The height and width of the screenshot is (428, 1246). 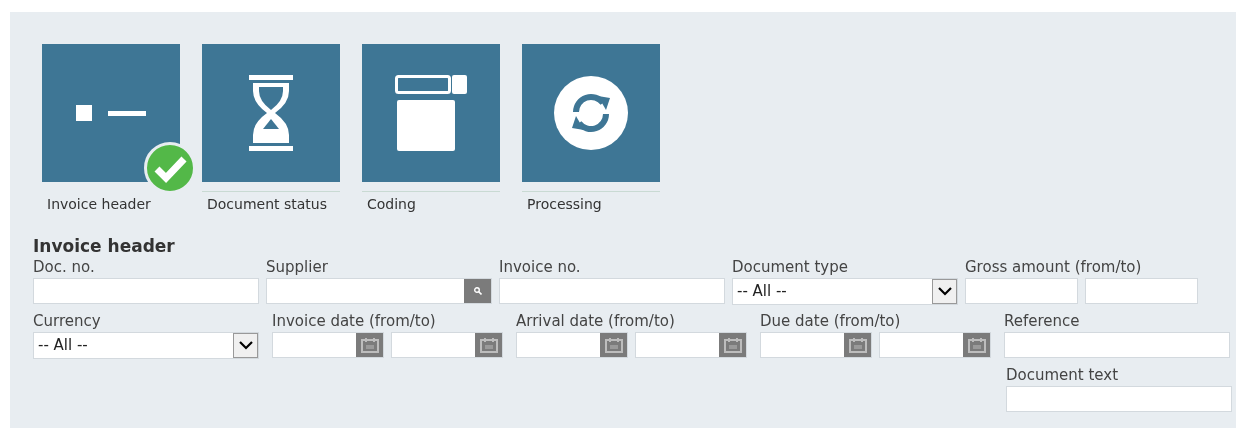 What do you see at coordinates (1054, 267) in the screenshot?
I see `field-label: Gross amount (from/to)` at bounding box center [1054, 267].